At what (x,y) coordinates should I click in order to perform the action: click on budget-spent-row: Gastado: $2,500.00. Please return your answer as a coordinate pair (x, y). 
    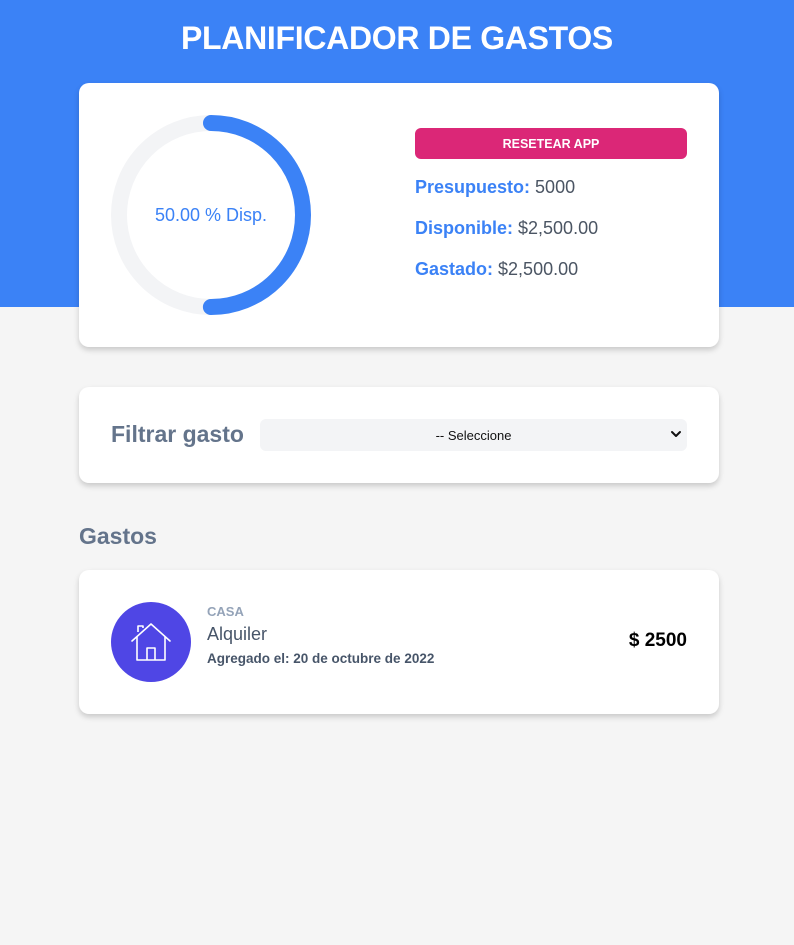
    Looking at the image, I should click on (551, 269).